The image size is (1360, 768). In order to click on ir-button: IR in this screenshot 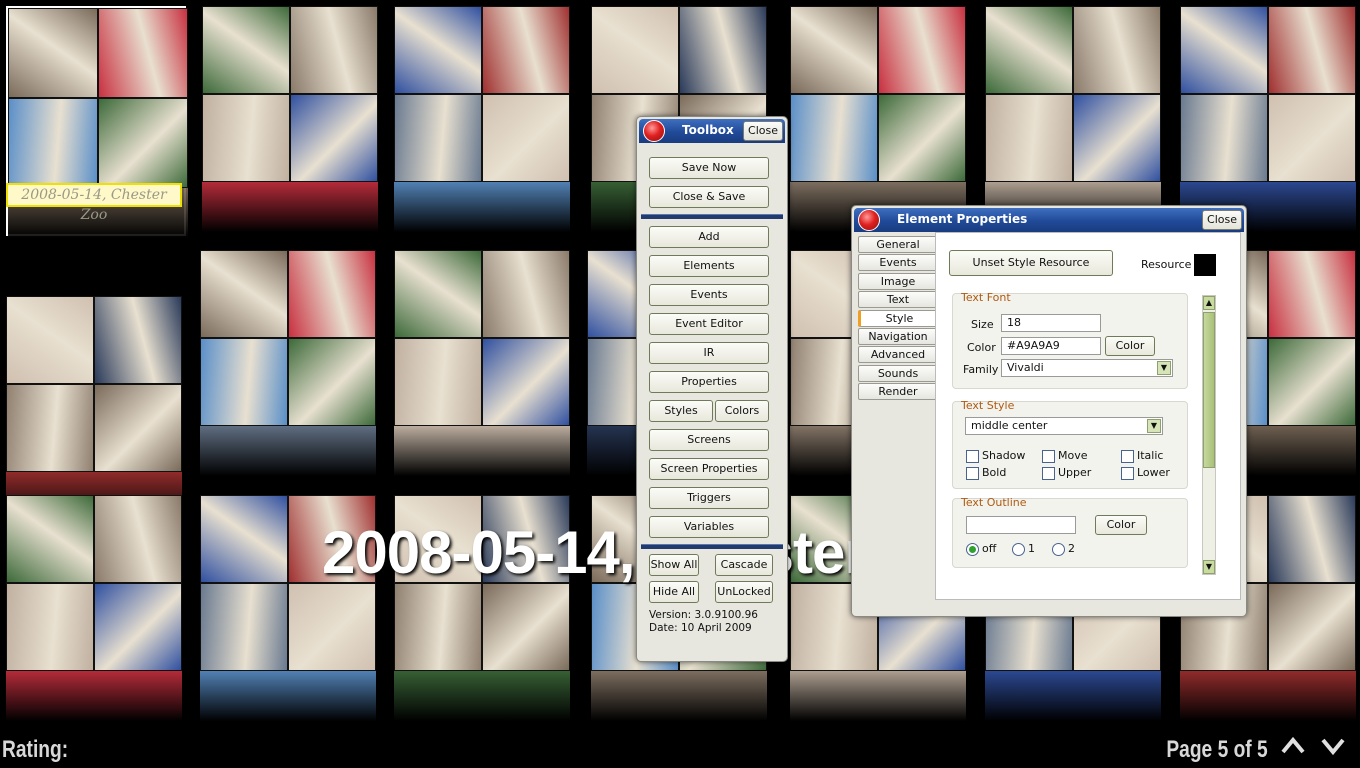, I will do `click(709, 353)`.